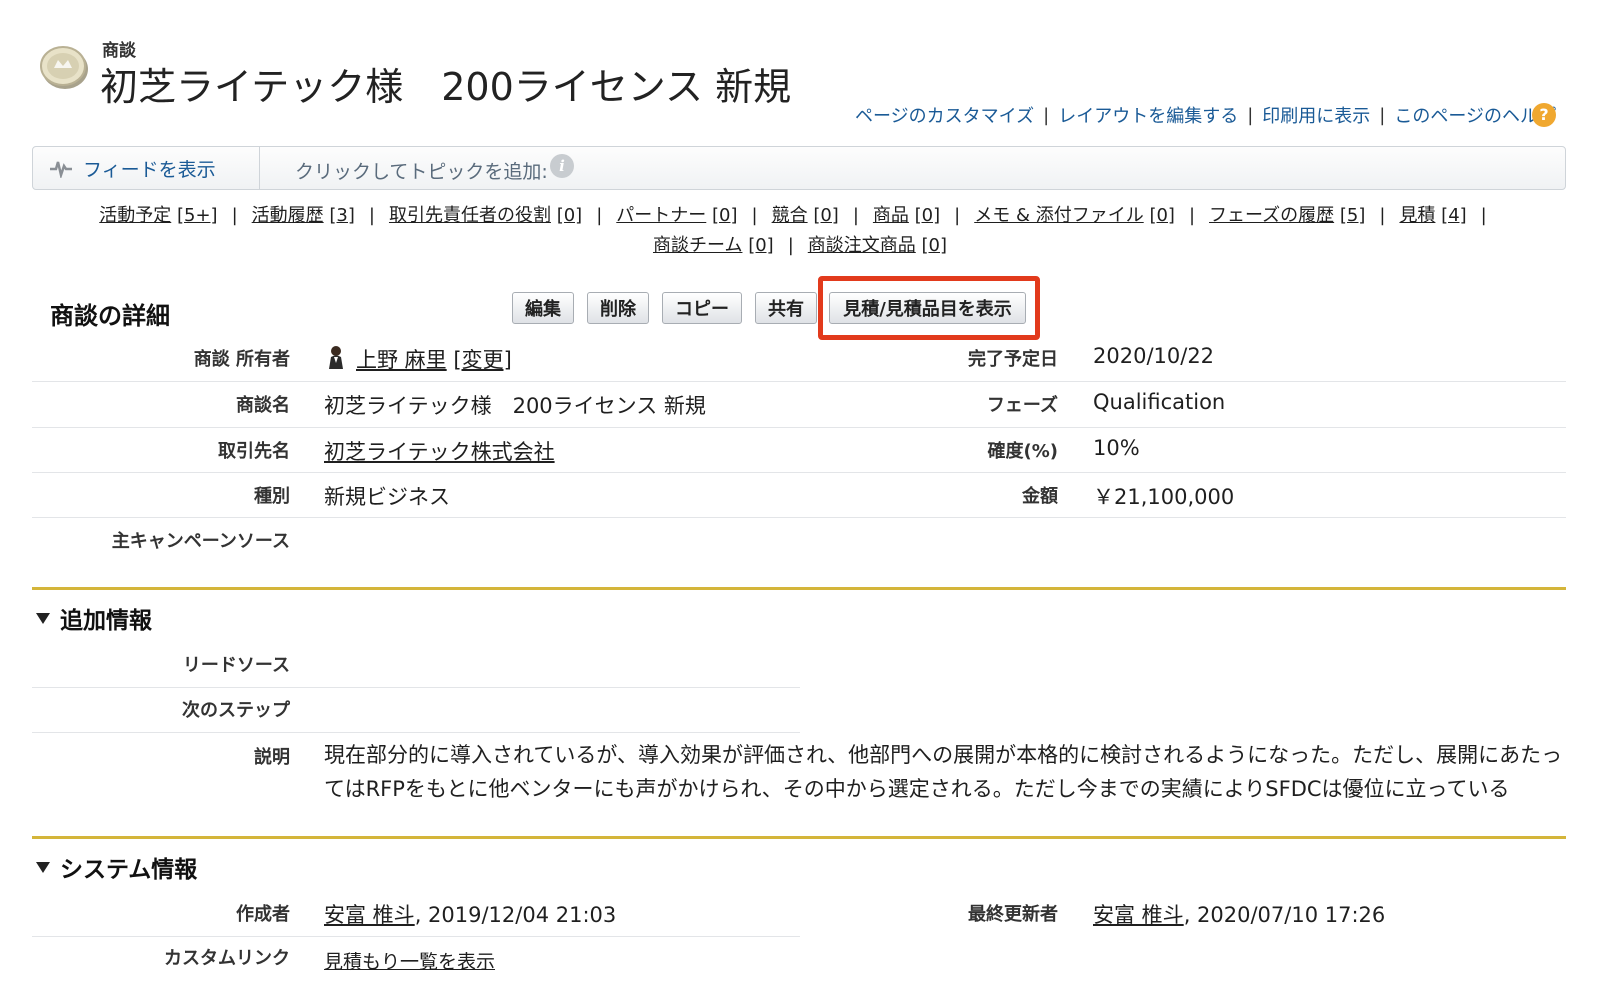  What do you see at coordinates (485, 215) in the screenshot?
I see `related-link-contact-roles: 取引先責任者の役割 [0]` at bounding box center [485, 215].